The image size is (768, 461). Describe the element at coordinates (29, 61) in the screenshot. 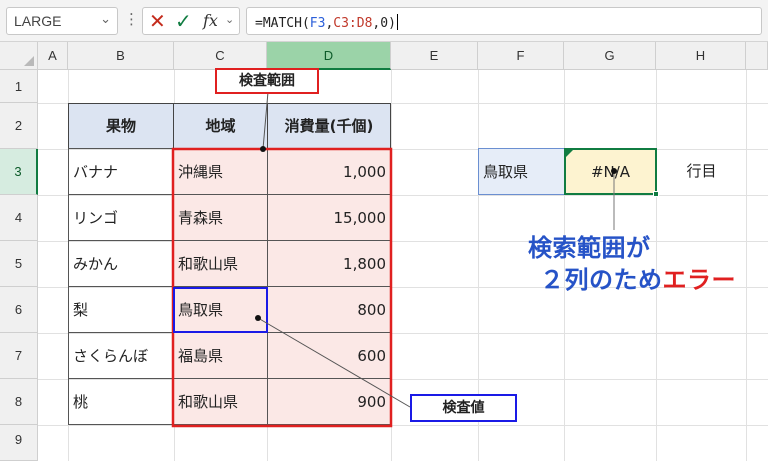

I see `select-all-triangle-icon` at that location.